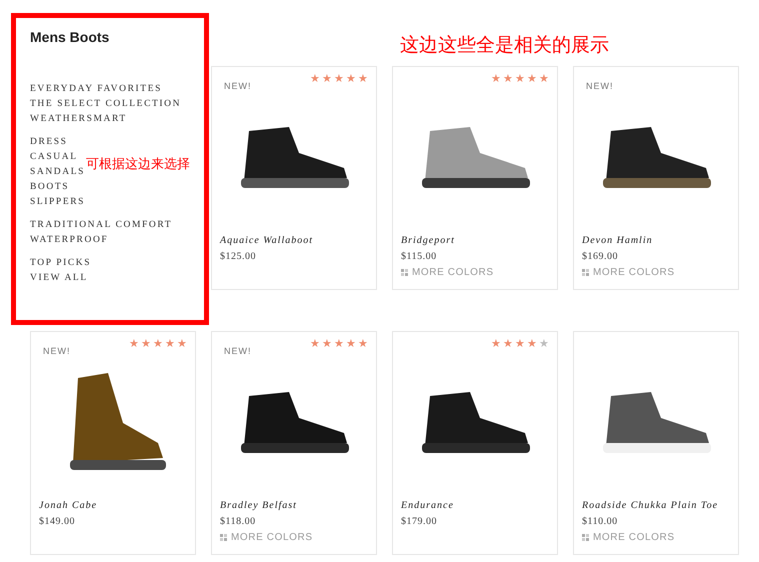 Image resolution: width=759 pixels, height=562 pixels. Describe the element at coordinates (428, 240) in the screenshot. I see `product-name: Bridgeport` at that location.